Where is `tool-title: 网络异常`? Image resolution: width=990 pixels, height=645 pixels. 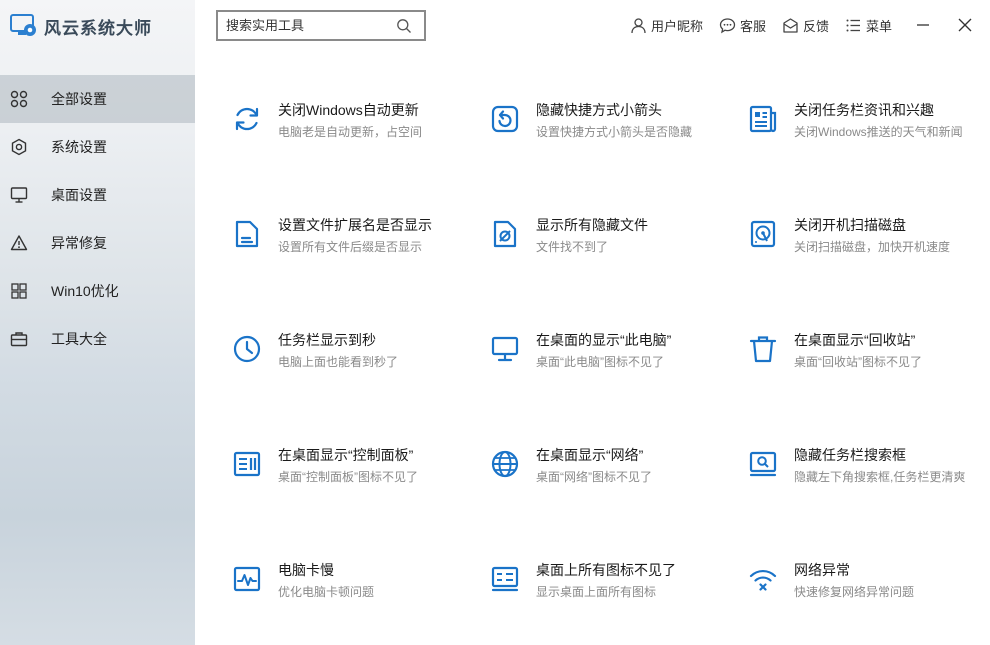 tool-title: 网络异常 is located at coordinates (822, 570).